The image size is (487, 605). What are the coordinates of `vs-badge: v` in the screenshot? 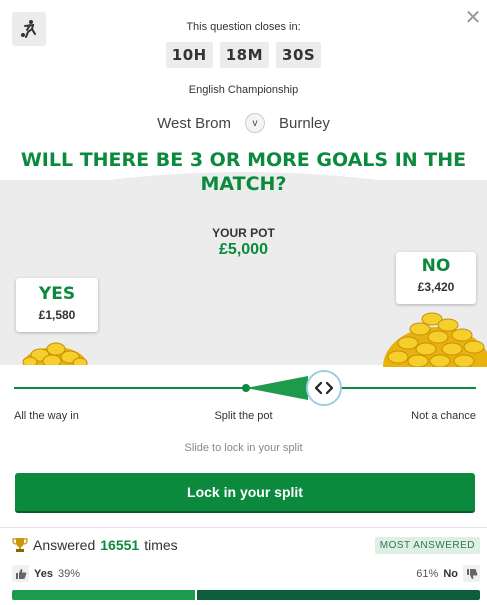 It's located at (255, 123).